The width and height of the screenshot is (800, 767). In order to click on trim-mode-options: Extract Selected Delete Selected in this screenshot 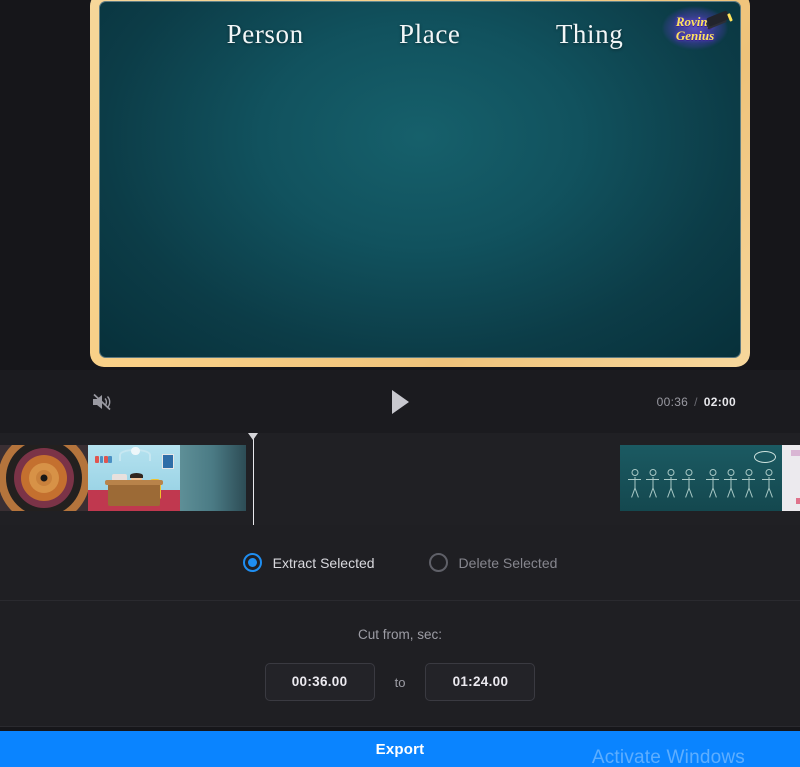, I will do `click(400, 563)`.